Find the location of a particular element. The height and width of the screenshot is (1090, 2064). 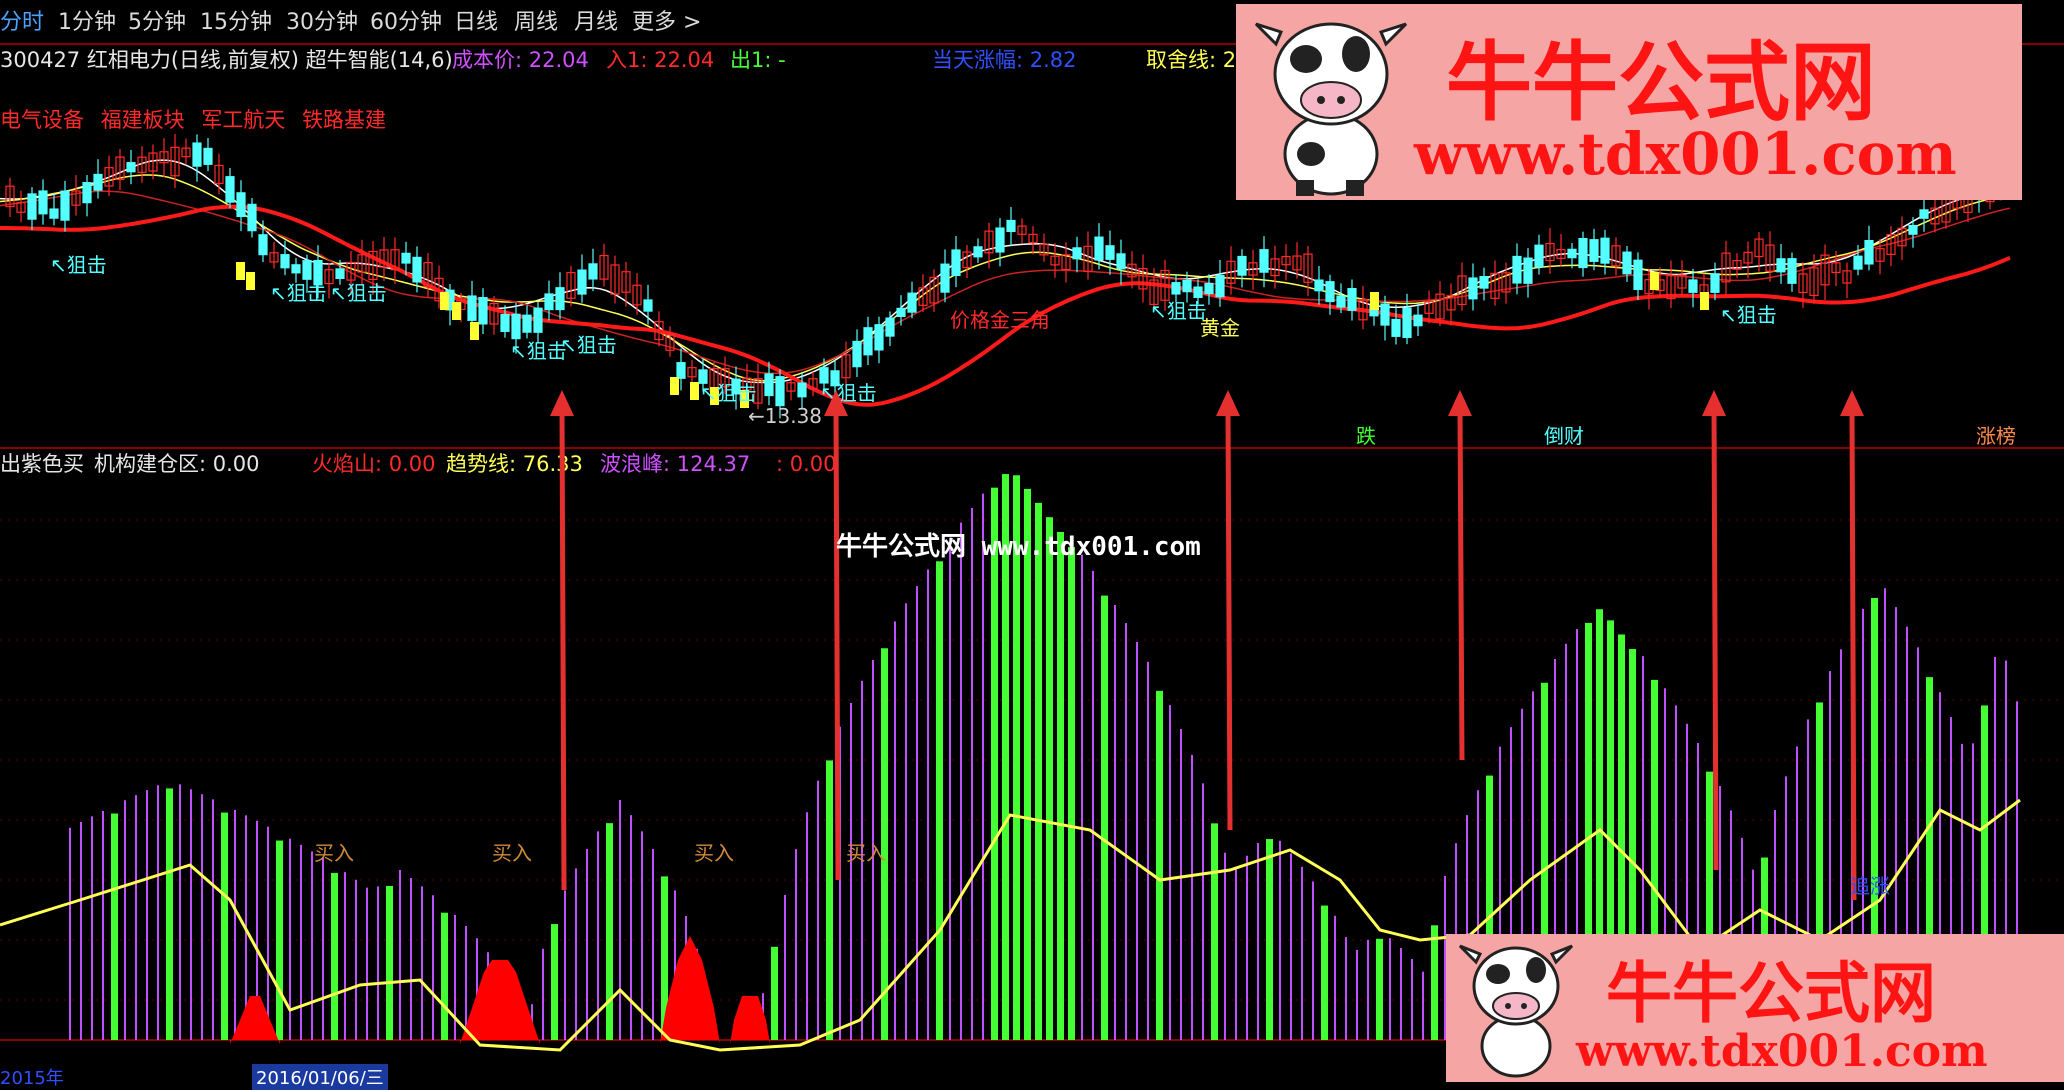

cursor-date: 2016/01/06/三 is located at coordinates (320, 1077).